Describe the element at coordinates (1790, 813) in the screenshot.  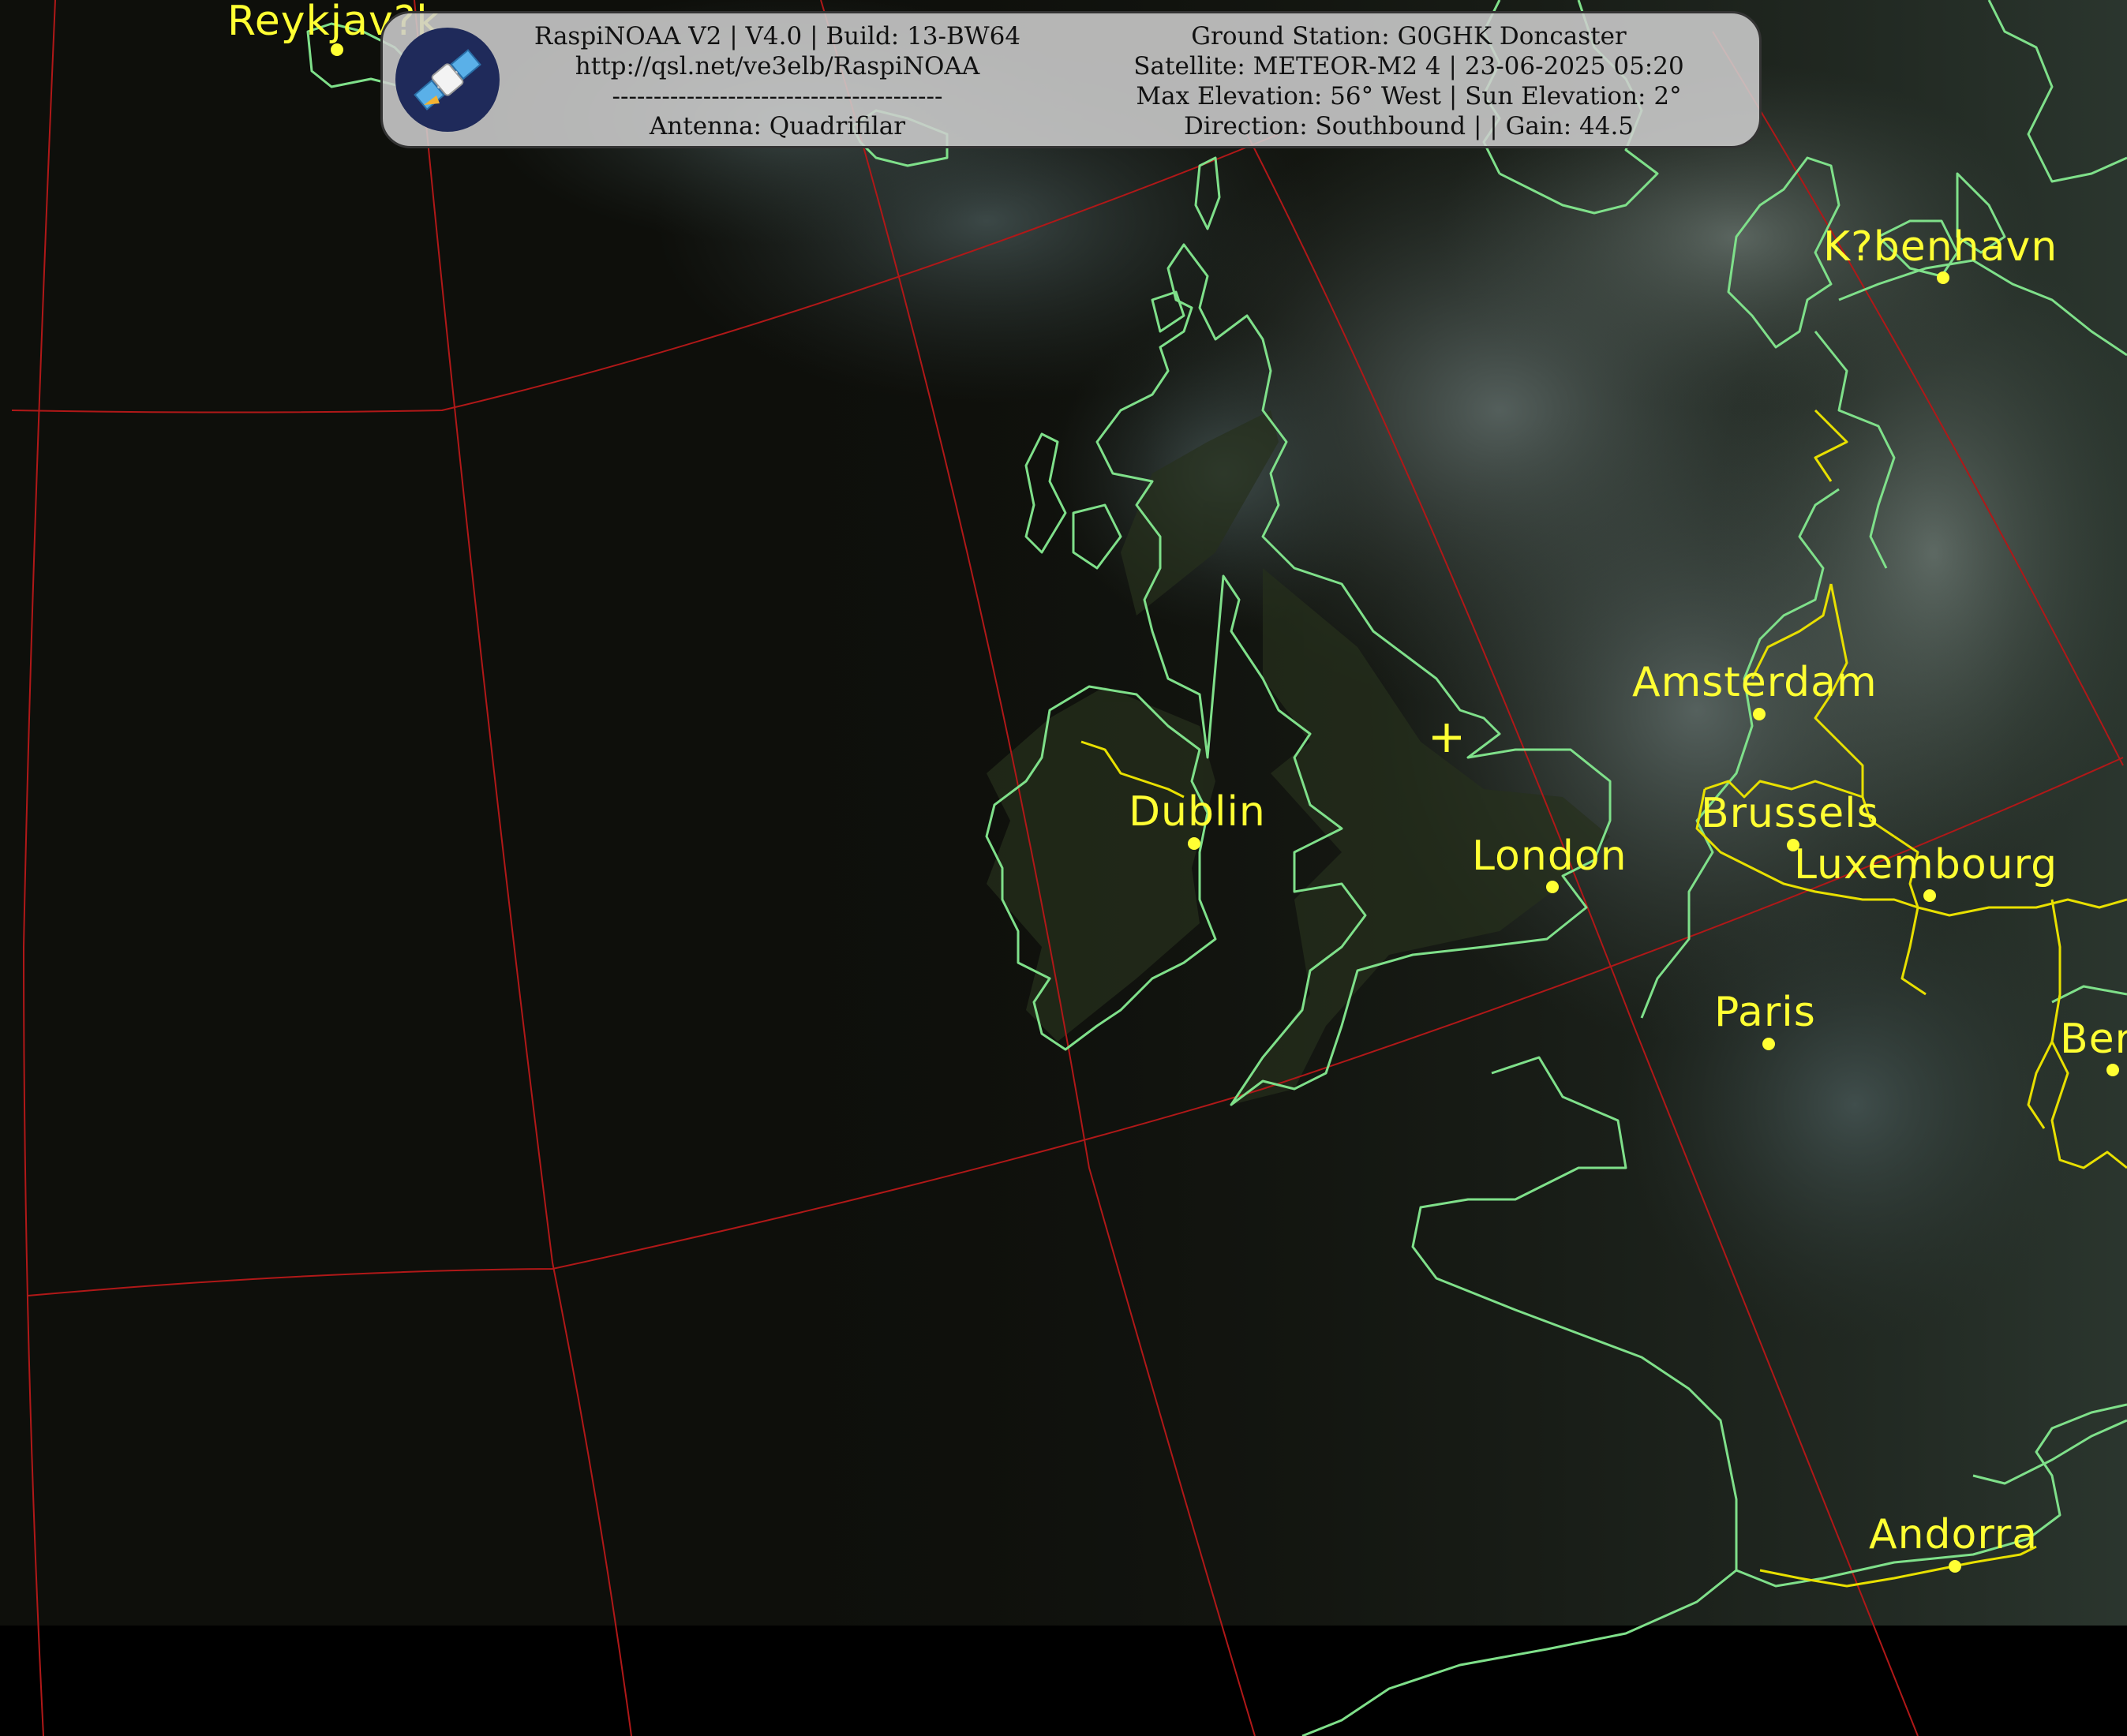
I see `city-label: Brussels` at that location.